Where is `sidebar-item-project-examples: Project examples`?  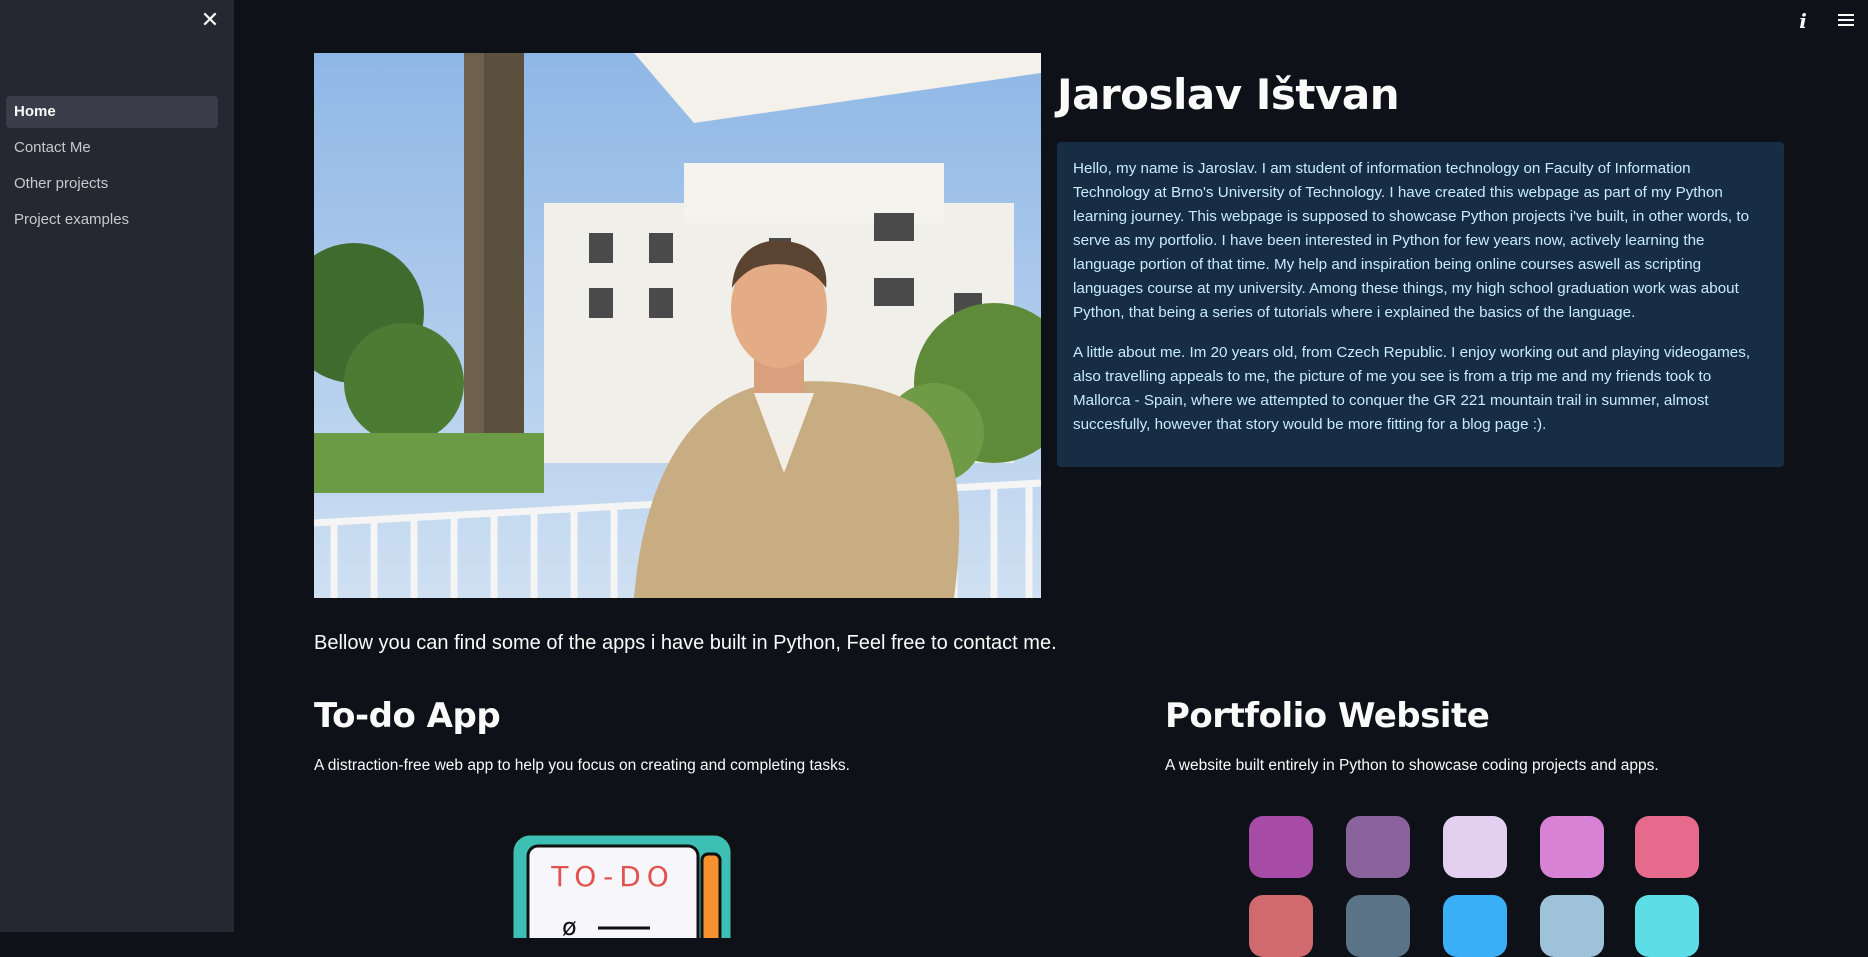 sidebar-item-project-examples: Project examples is located at coordinates (112, 220).